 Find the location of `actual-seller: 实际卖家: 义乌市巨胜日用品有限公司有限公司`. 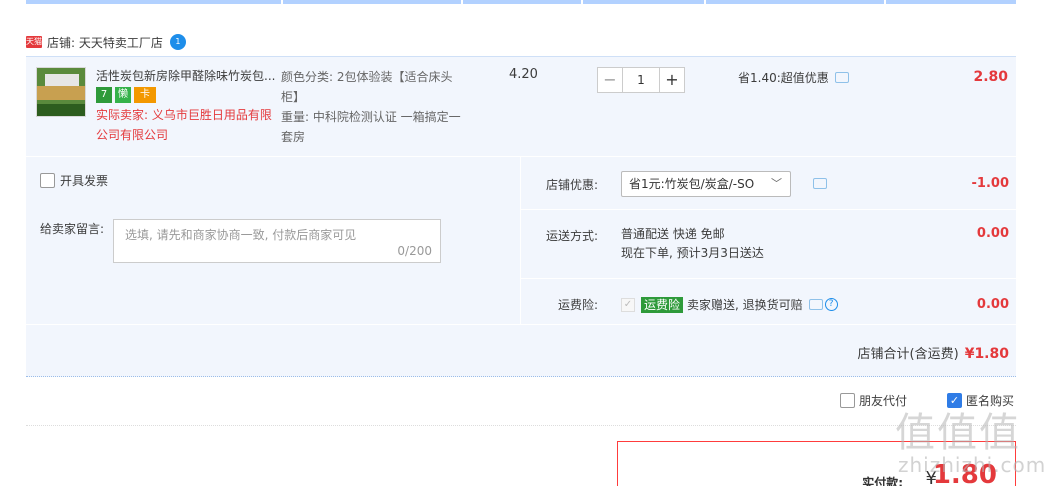

actual-seller: 实际卖家: 义乌市巨胜日用品有限公司有限公司 is located at coordinates (184, 125).